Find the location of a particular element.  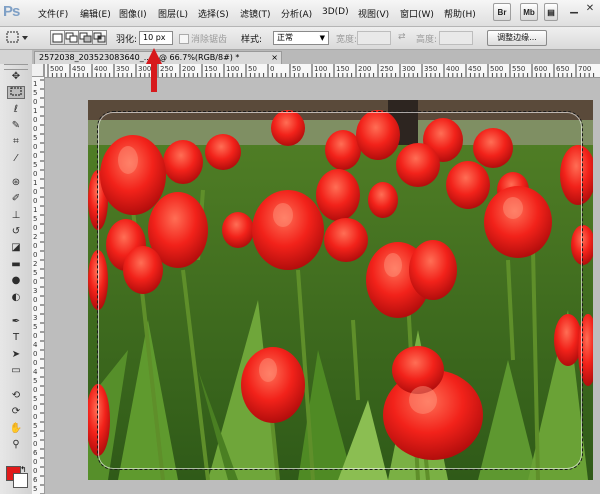

ruler-top-label: 150 is located at coordinates (343, 69).